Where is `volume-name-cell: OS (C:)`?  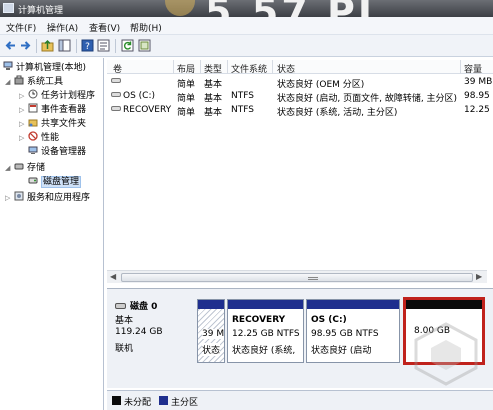
volume-name-cell: OS (C:) is located at coordinates (133, 96).